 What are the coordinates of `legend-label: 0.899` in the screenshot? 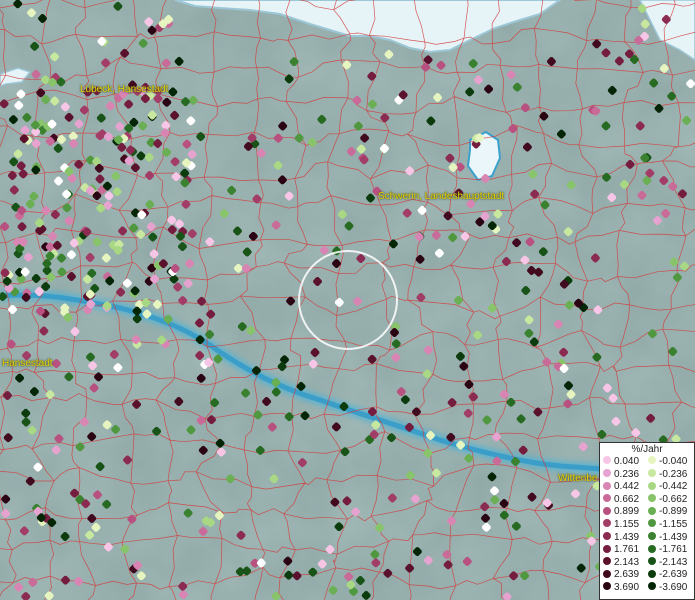 It's located at (627, 512).